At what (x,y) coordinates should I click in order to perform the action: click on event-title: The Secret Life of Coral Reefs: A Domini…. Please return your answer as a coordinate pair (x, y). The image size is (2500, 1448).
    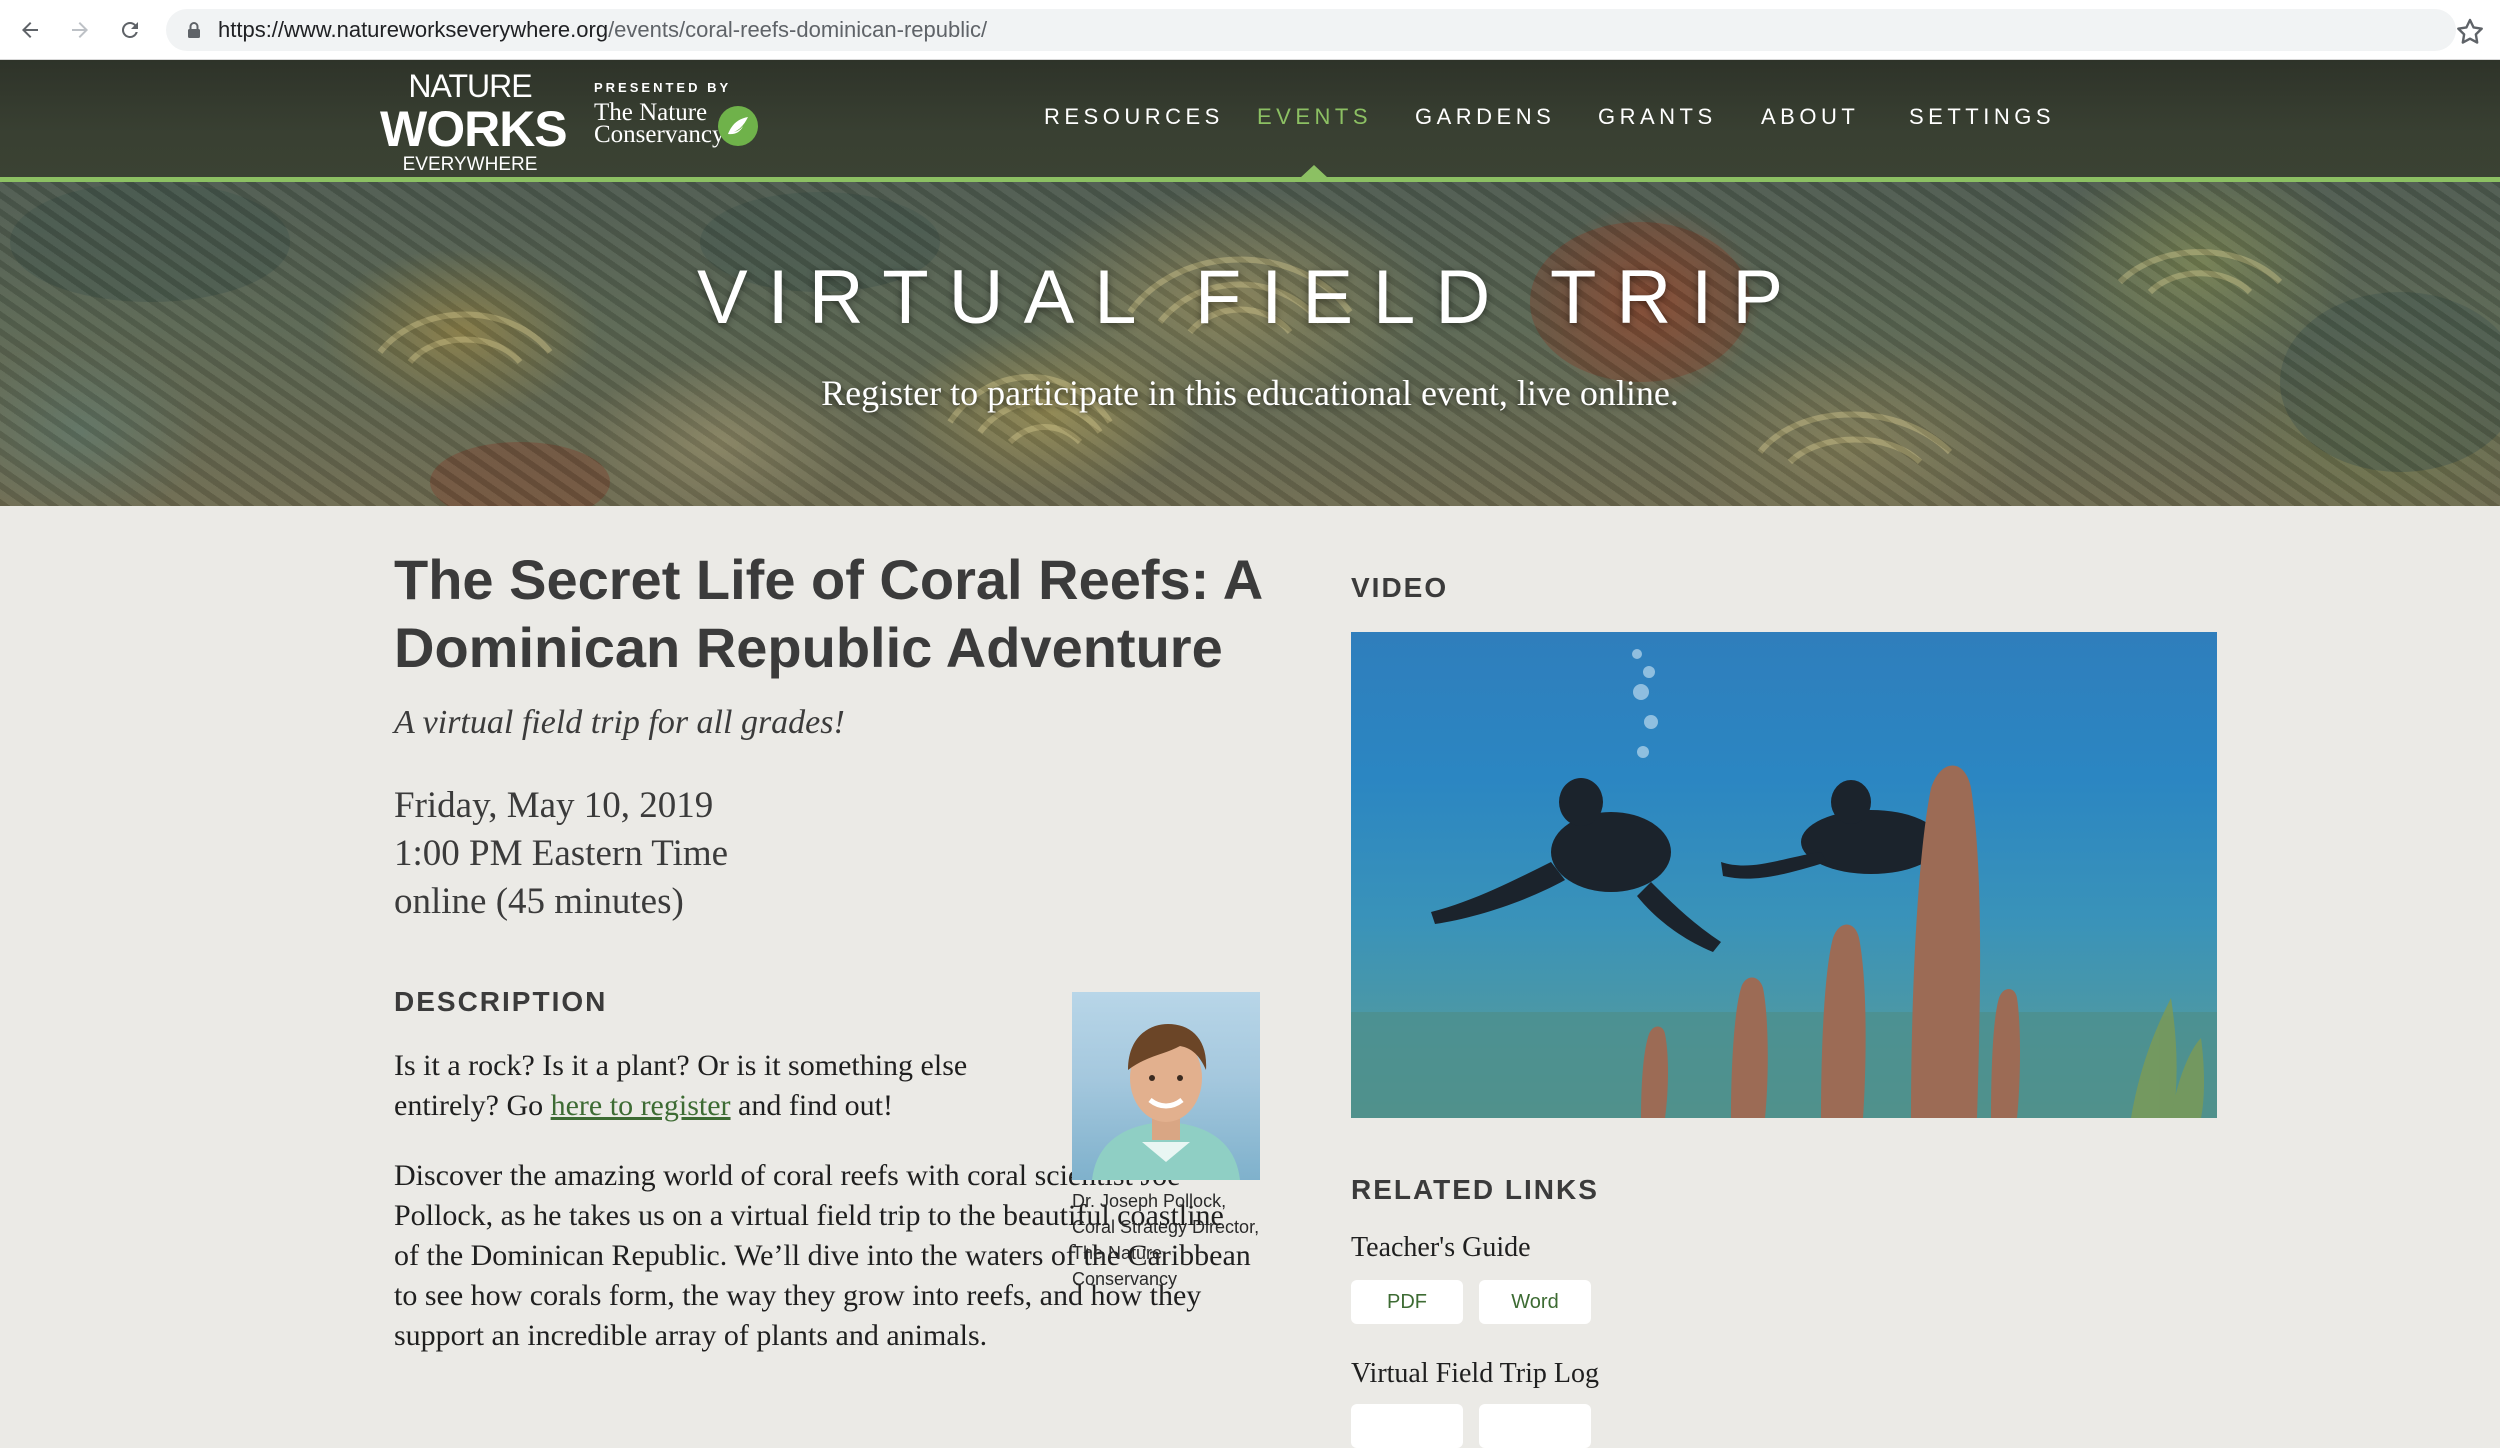
    Looking at the image, I should click on (828, 613).